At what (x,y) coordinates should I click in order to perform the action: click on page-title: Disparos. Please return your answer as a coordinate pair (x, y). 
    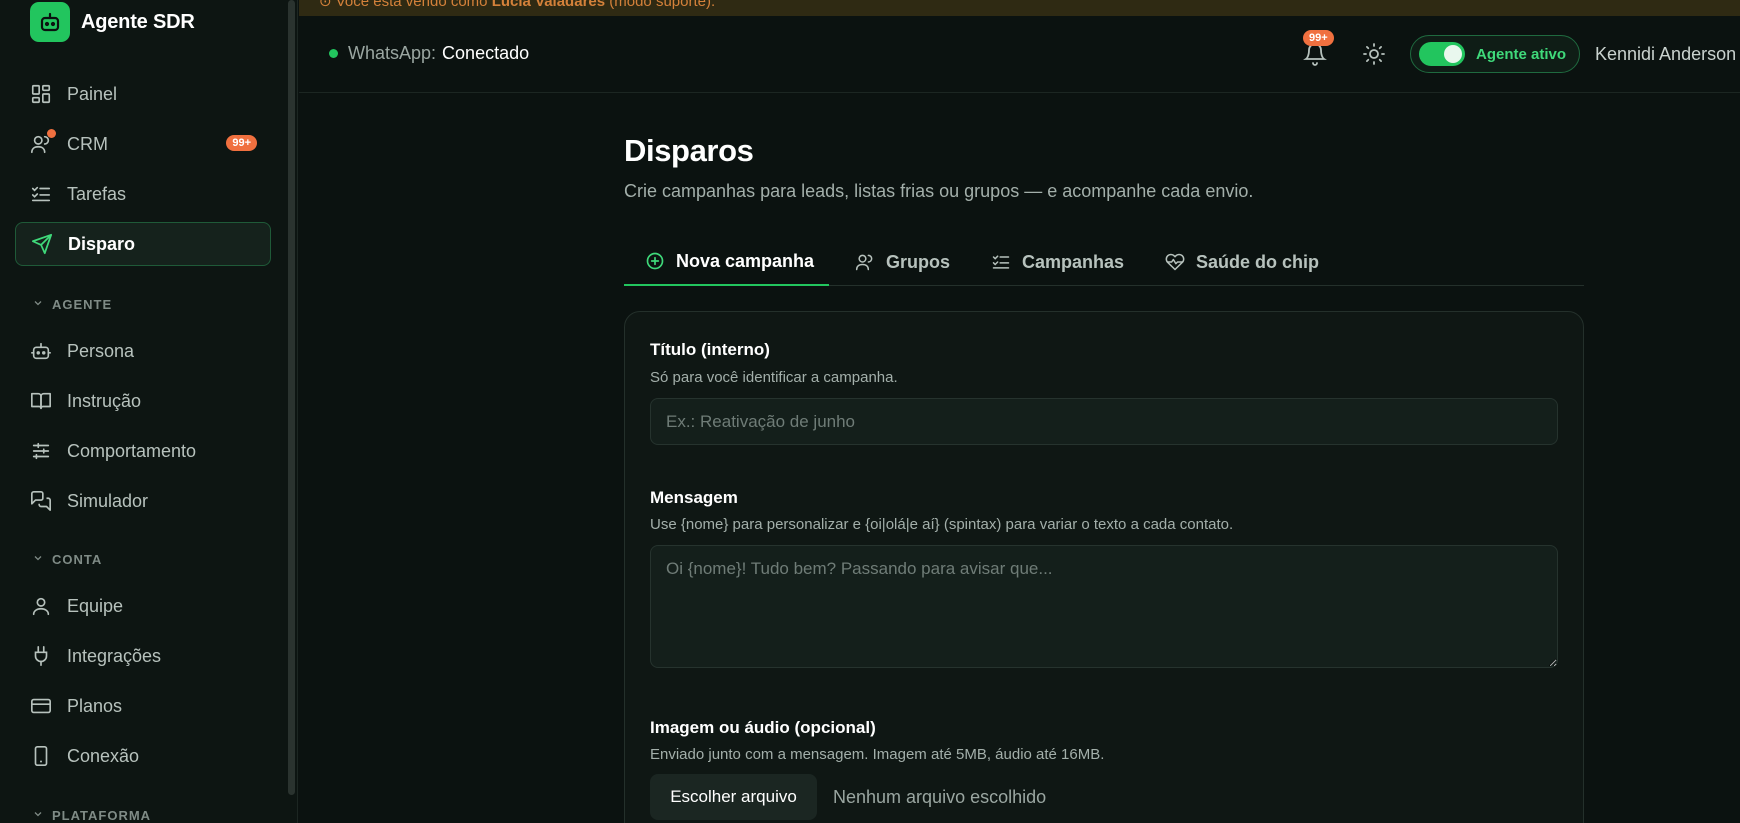
    Looking at the image, I should click on (689, 150).